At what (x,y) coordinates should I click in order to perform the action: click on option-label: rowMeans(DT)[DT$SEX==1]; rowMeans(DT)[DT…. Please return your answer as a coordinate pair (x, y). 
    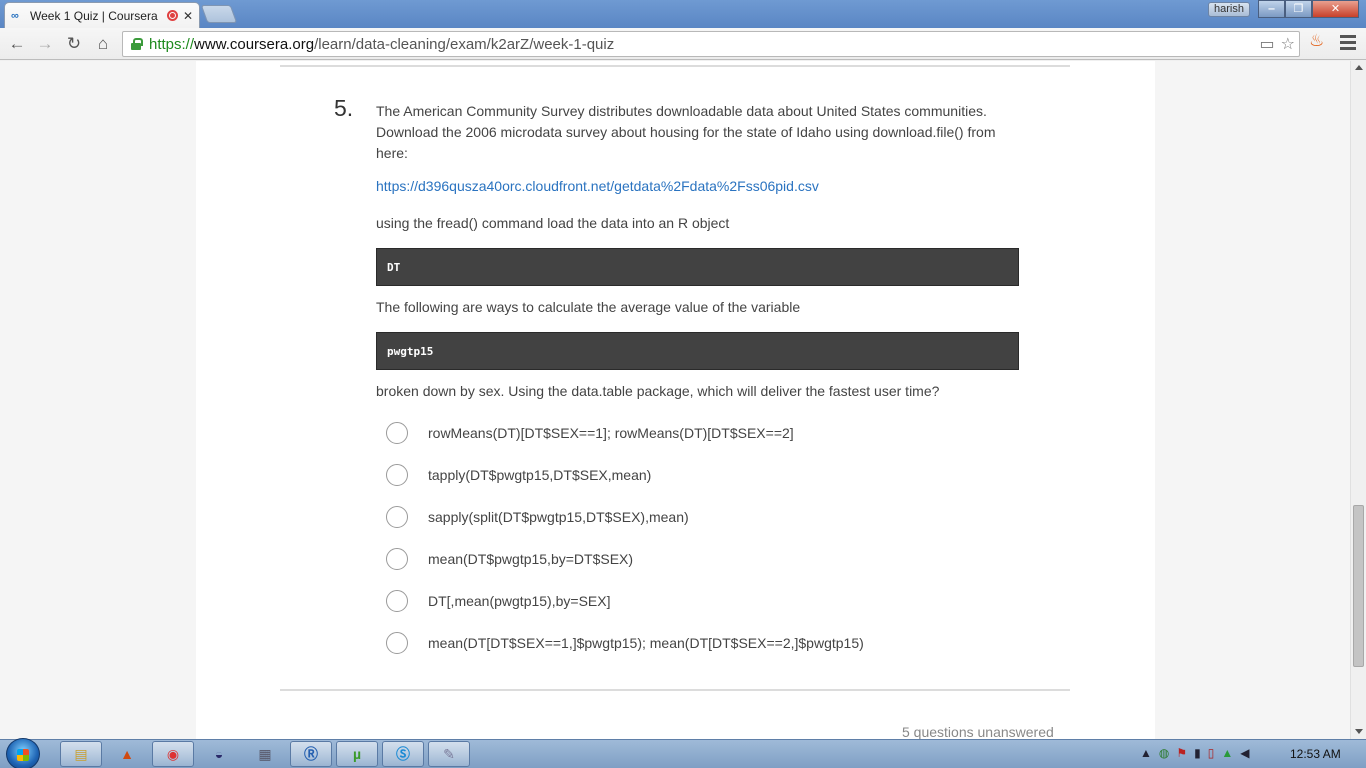
    Looking at the image, I should click on (611, 433).